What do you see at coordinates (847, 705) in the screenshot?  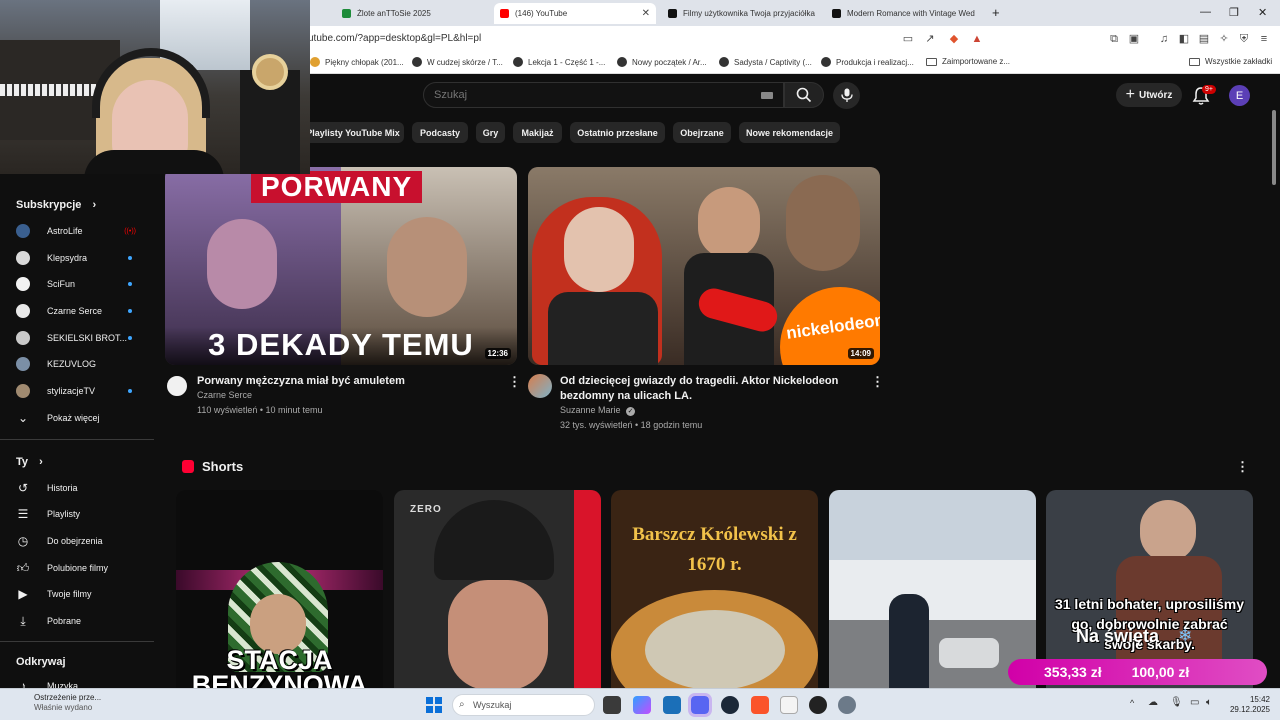 I see `settings-icon` at bounding box center [847, 705].